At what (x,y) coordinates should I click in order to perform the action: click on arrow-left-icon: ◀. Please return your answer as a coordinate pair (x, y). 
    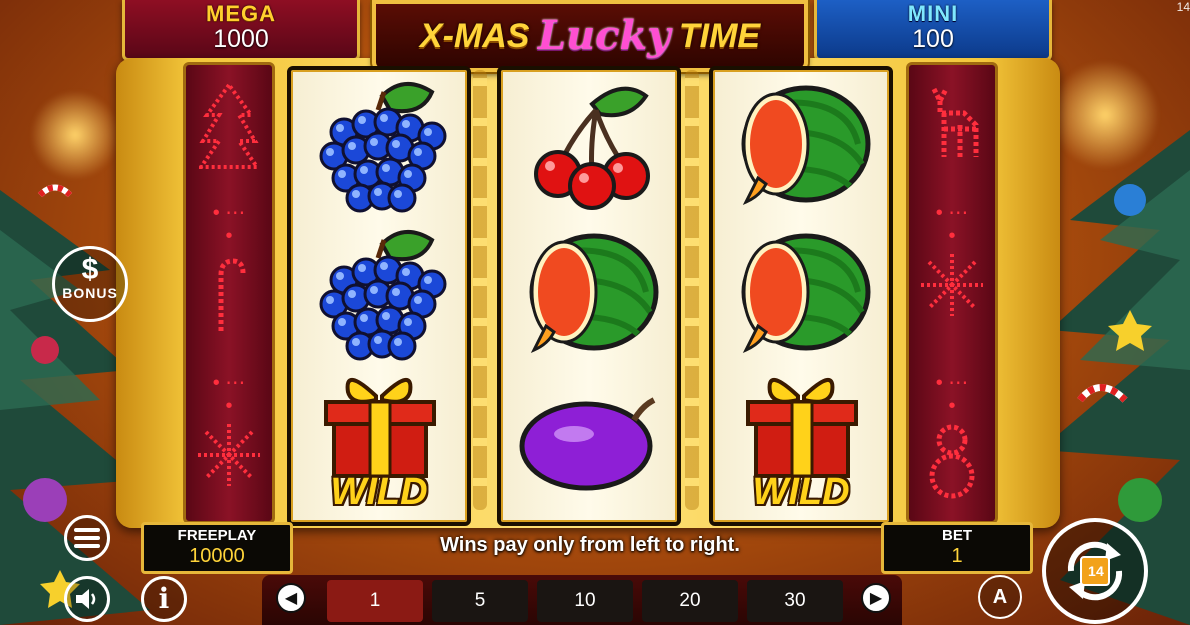
    Looking at the image, I should click on (291, 598).